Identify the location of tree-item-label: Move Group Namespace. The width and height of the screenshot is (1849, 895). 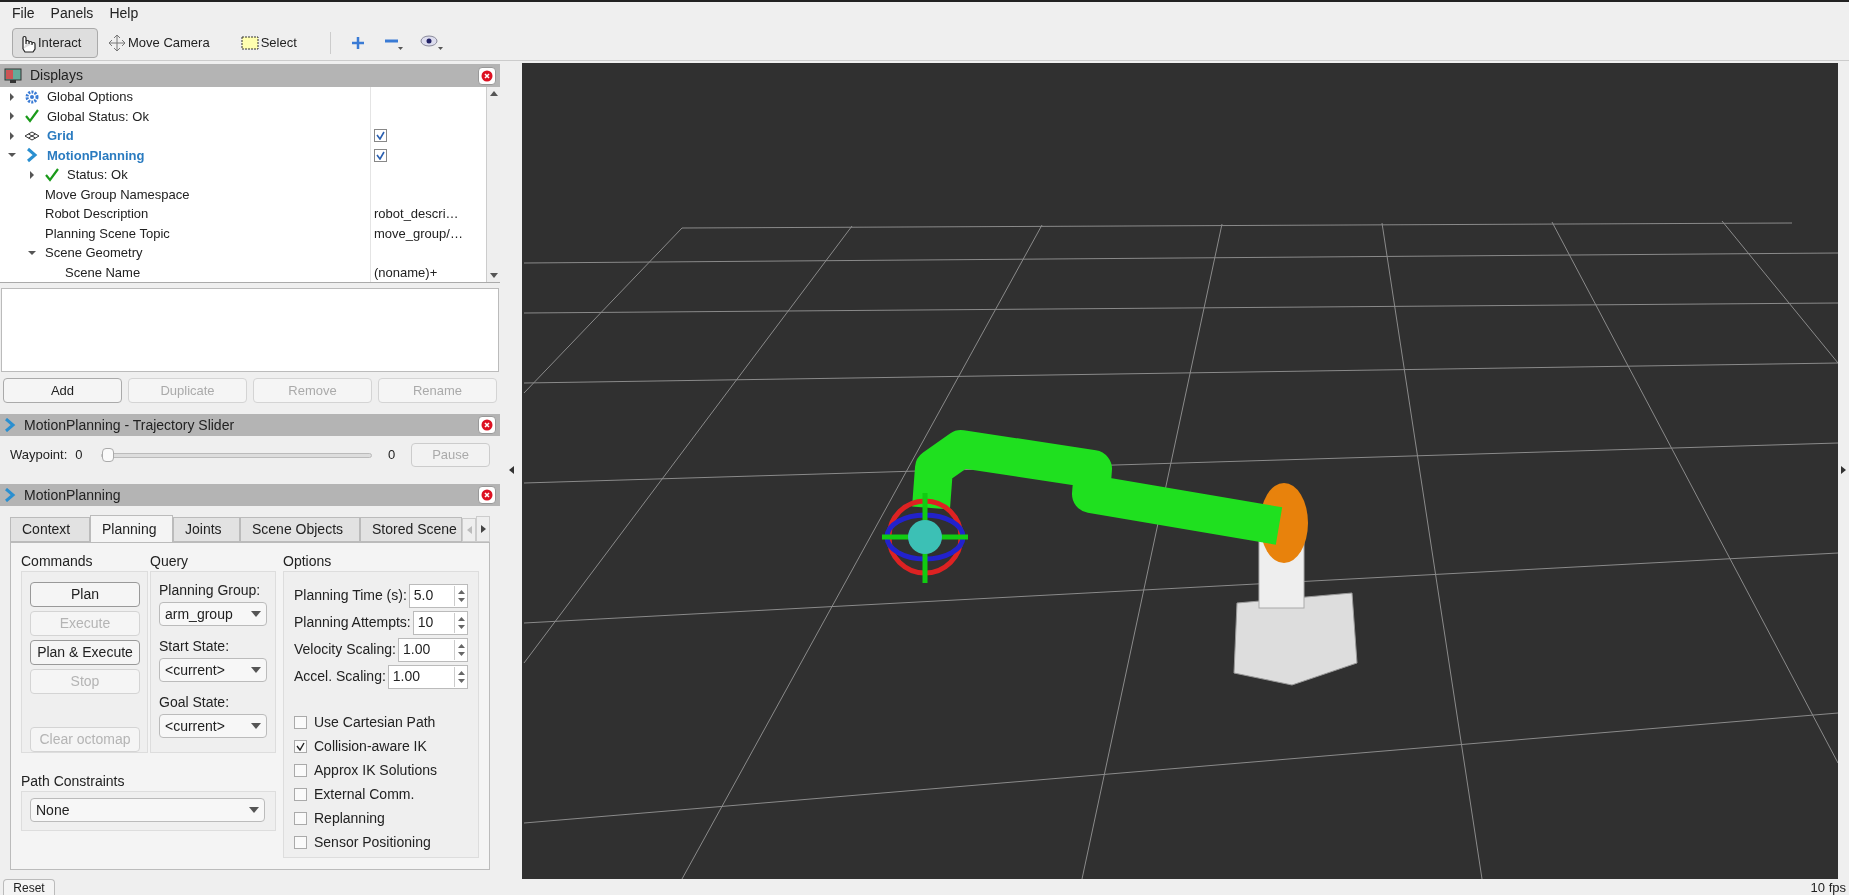
(117, 194).